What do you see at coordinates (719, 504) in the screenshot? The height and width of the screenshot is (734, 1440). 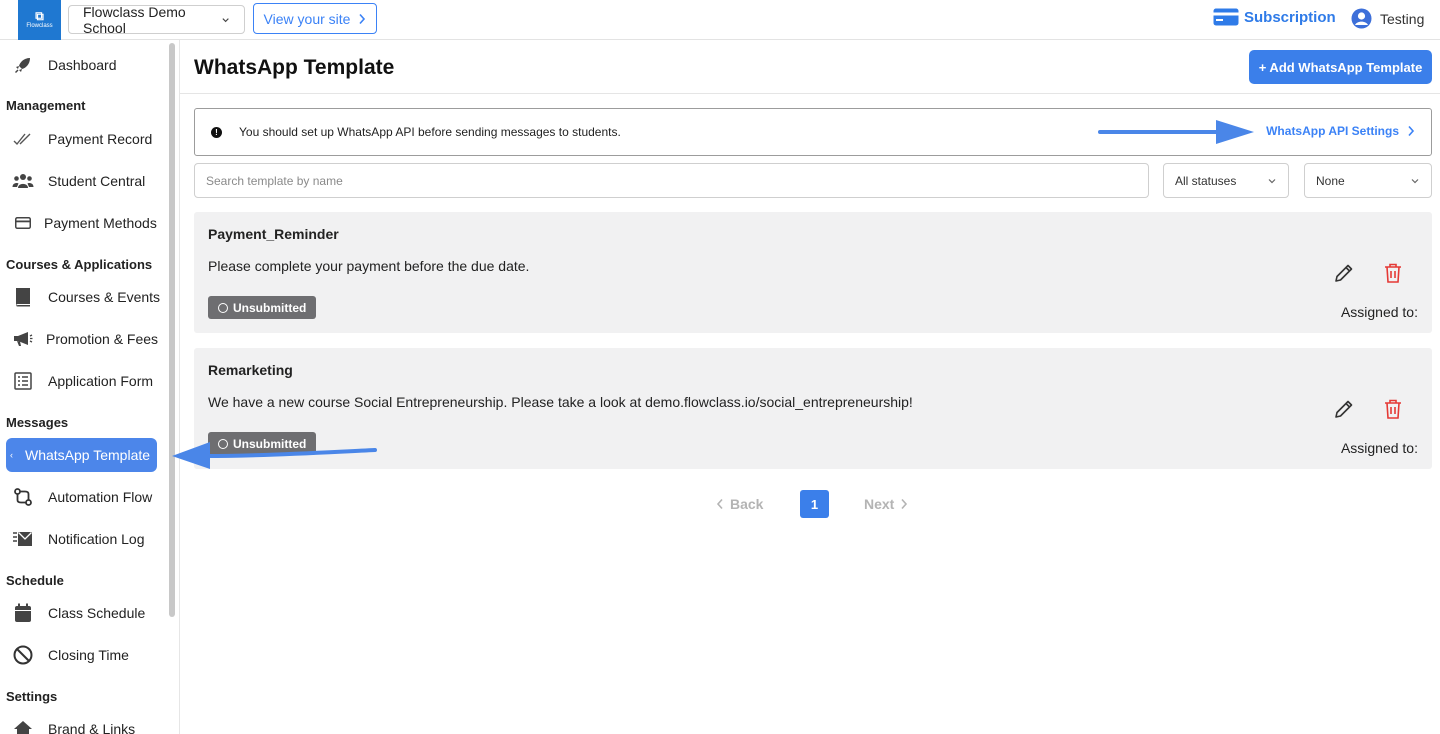 I see `chevron-left-icon` at bounding box center [719, 504].